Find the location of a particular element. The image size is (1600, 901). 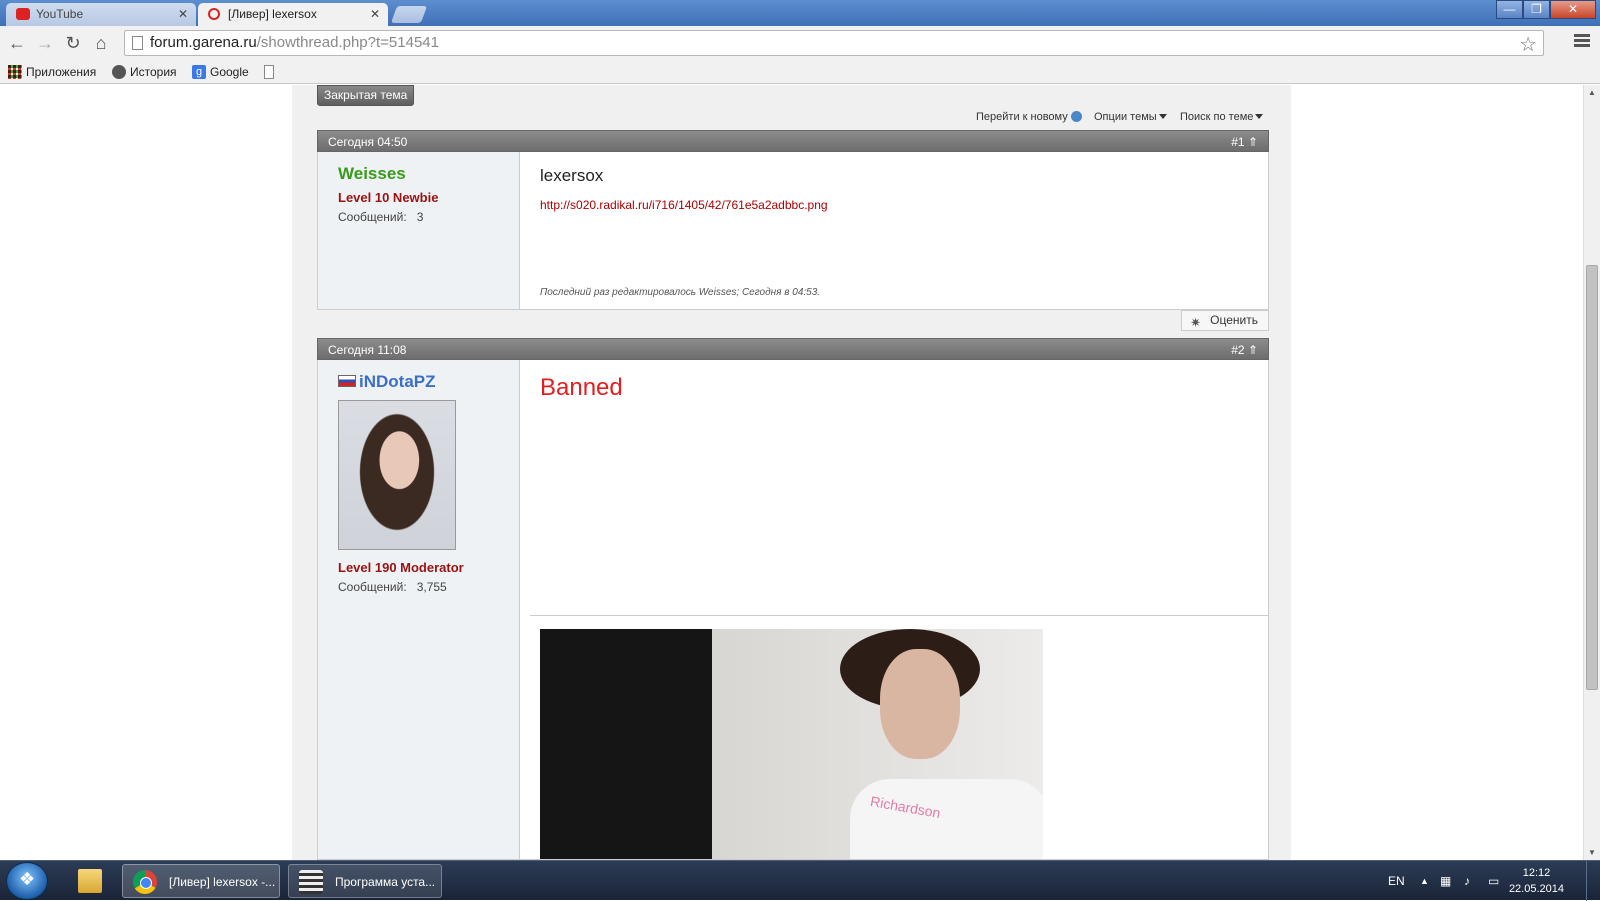

new-tab-button is located at coordinates (409, 14).